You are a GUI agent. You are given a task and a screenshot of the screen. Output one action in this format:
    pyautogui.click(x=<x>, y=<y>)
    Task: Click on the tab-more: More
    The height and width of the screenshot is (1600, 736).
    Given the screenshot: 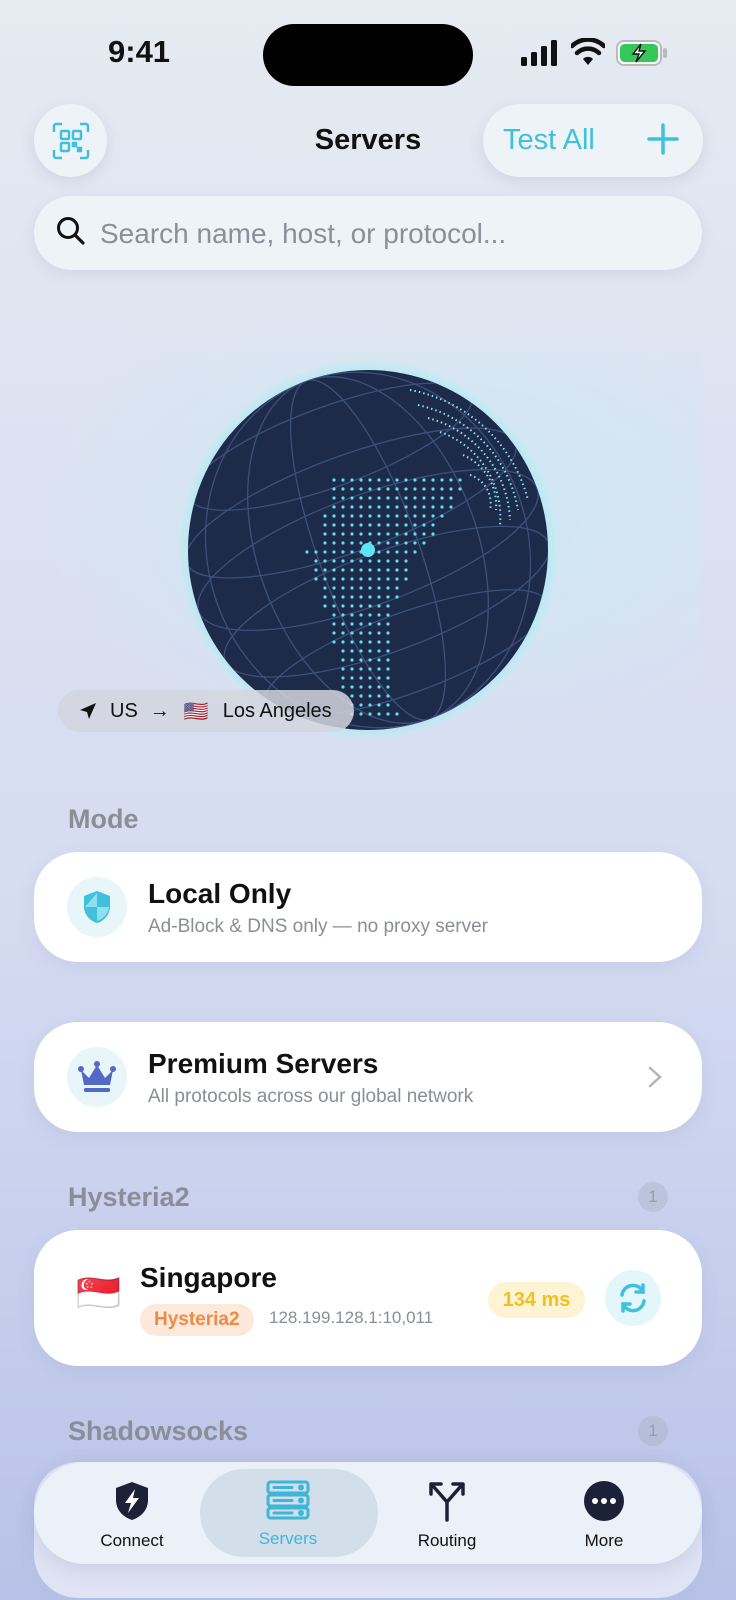 What is the action you would take?
    pyautogui.click(x=604, y=1515)
    